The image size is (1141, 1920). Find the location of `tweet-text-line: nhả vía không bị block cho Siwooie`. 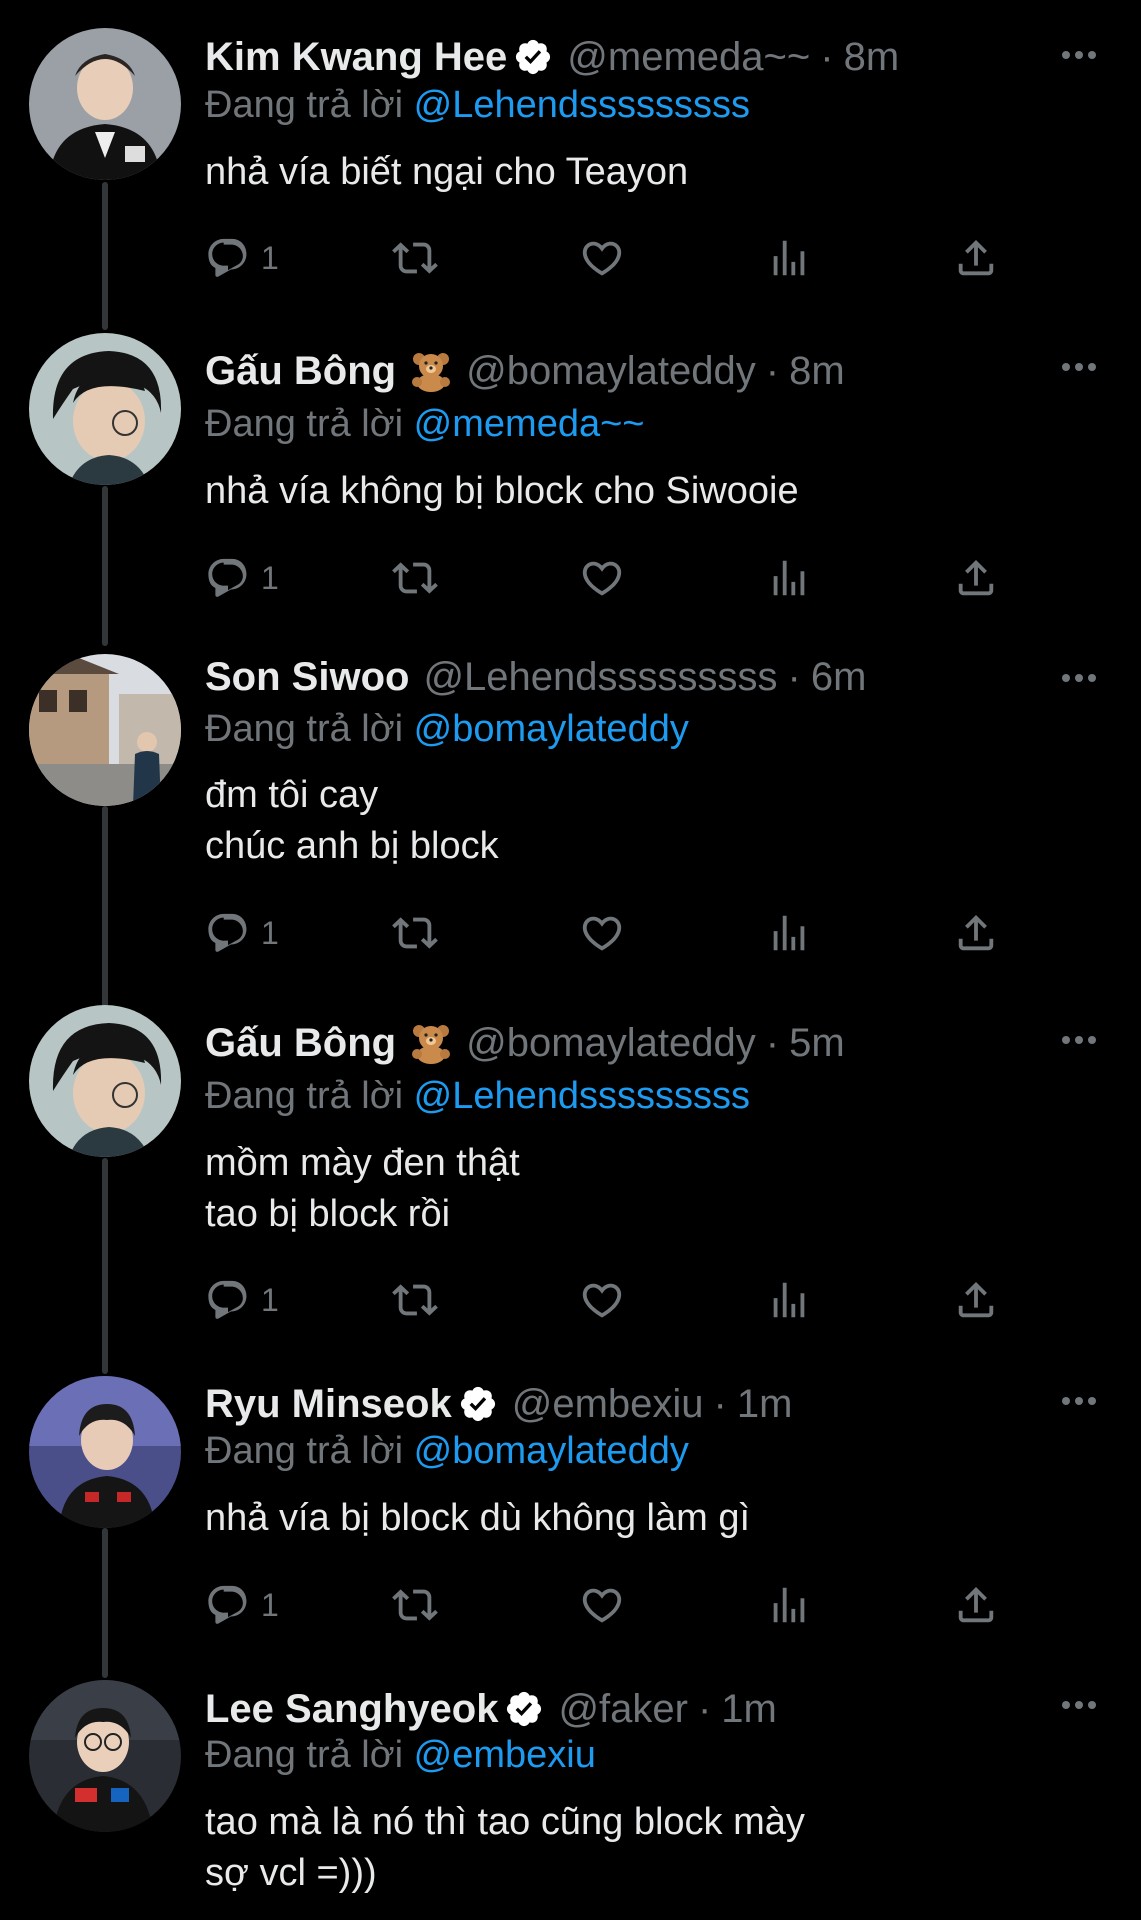

tweet-text-line: nhả vía không bị block cho Siwooie is located at coordinates (502, 491).